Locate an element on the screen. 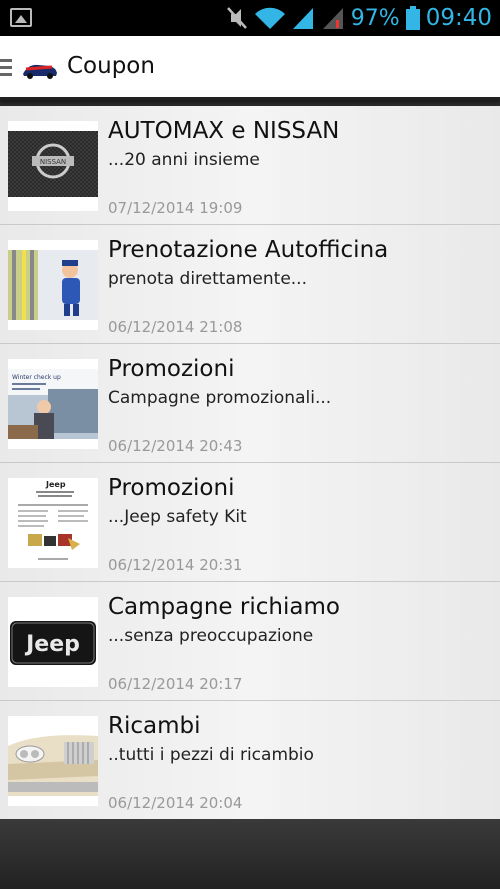  coupon-date: 06/12/2014 20:43 is located at coordinates (175, 446).